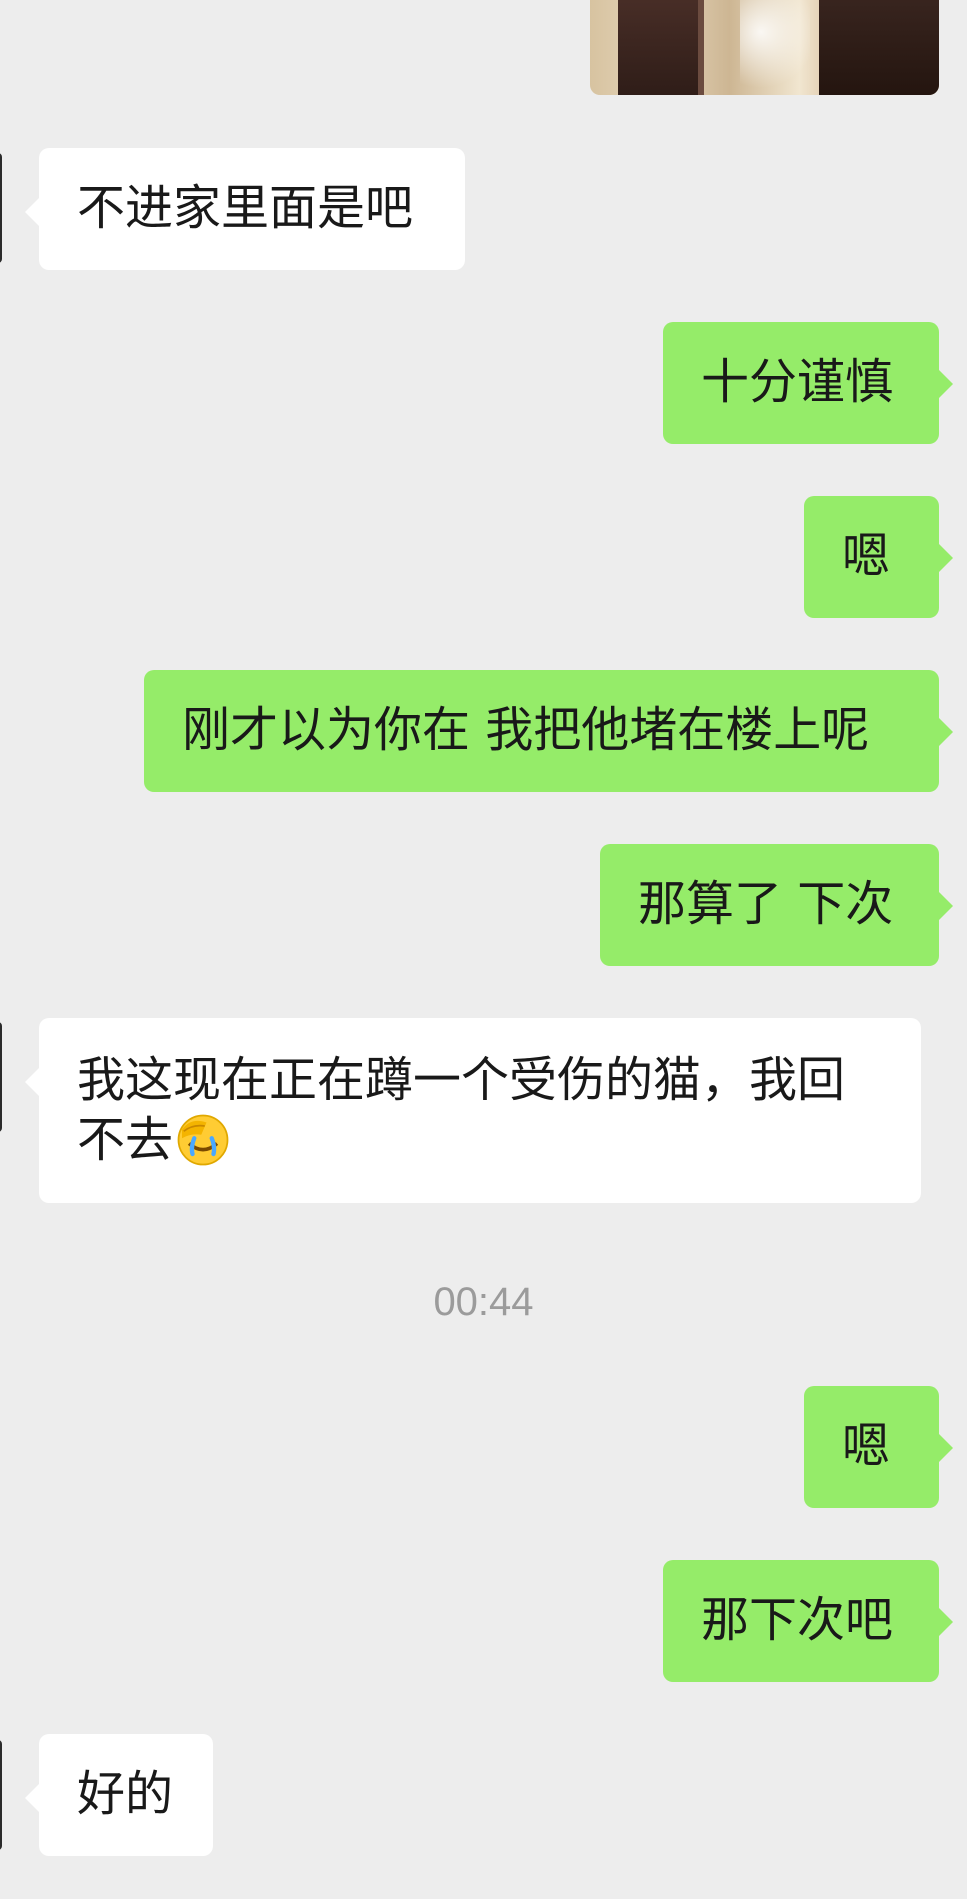  I want to click on photo-door-left, so click(661, 47).